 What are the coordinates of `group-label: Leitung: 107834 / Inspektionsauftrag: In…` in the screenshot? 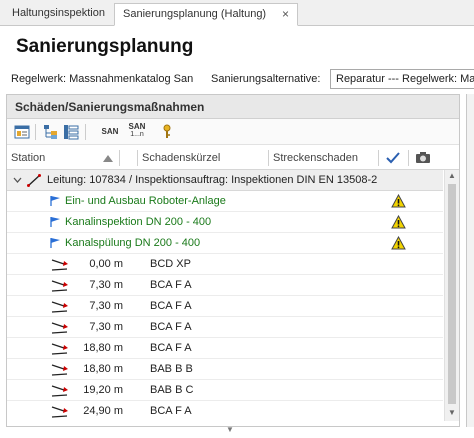 It's located at (212, 180).